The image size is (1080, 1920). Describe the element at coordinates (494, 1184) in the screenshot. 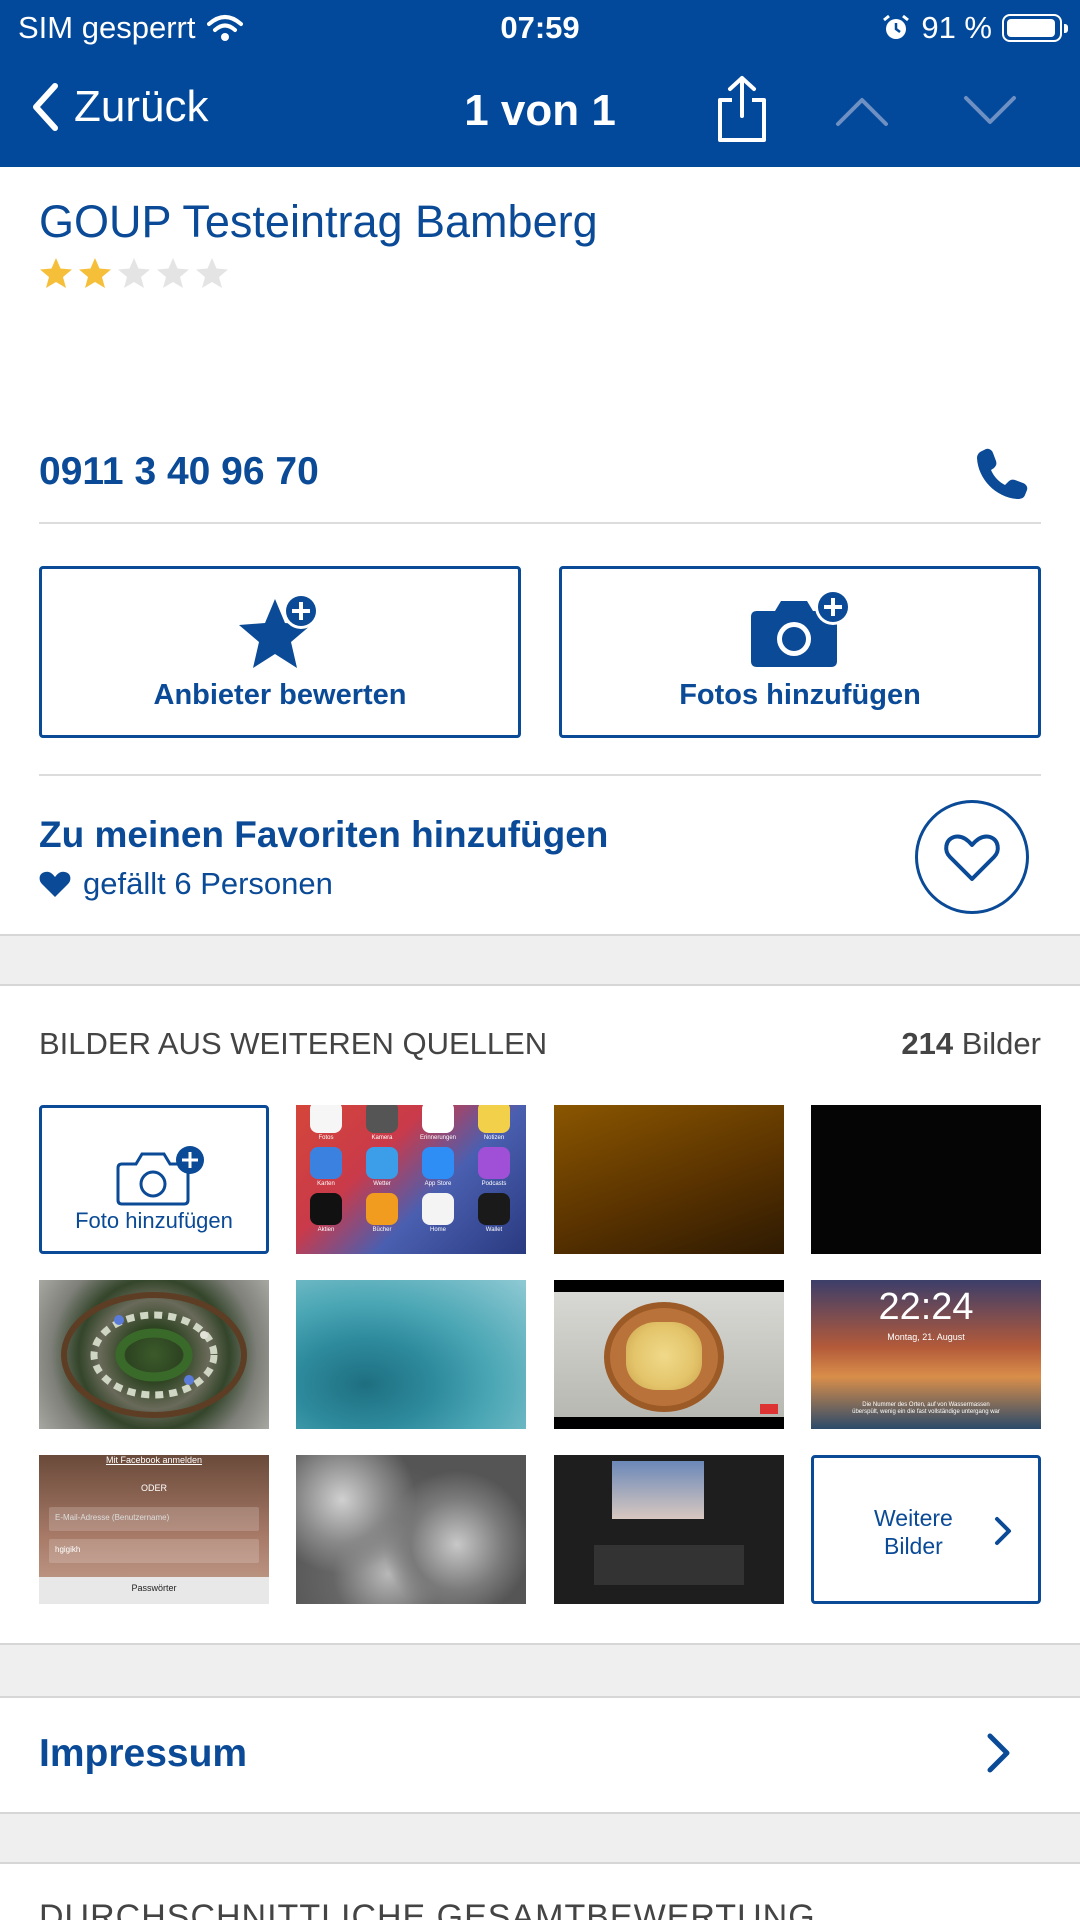

I see `app-icon-label: Podcasts` at that location.